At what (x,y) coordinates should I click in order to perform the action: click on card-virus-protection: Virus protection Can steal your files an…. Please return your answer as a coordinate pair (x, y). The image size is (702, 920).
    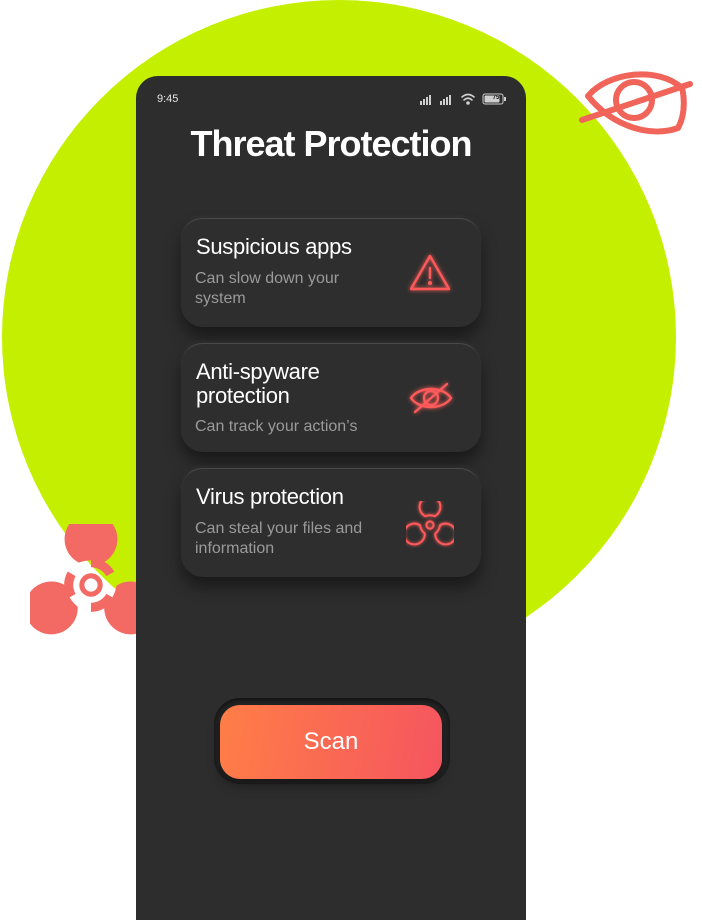
    Looking at the image, I should click on (331, 522).